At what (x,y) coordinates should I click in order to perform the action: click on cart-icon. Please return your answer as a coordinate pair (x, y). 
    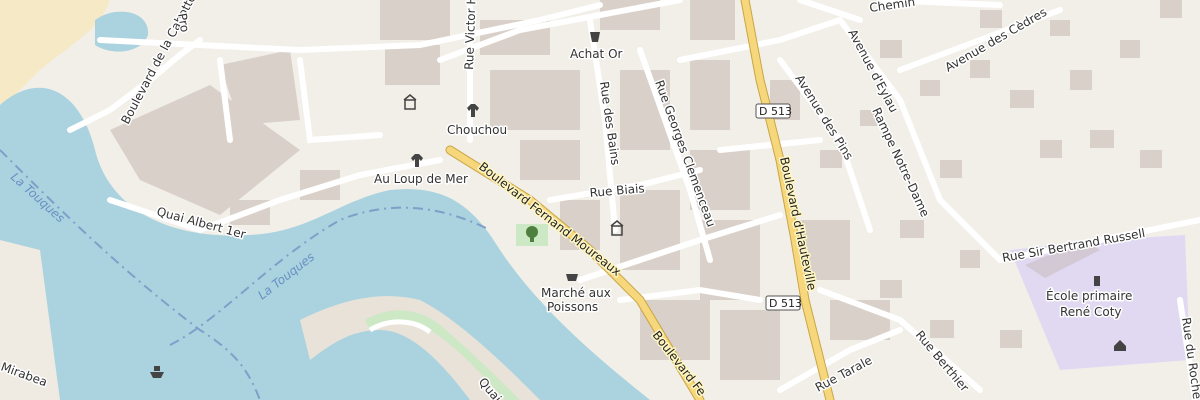
    Looking at the image, I should click on (572, 277).